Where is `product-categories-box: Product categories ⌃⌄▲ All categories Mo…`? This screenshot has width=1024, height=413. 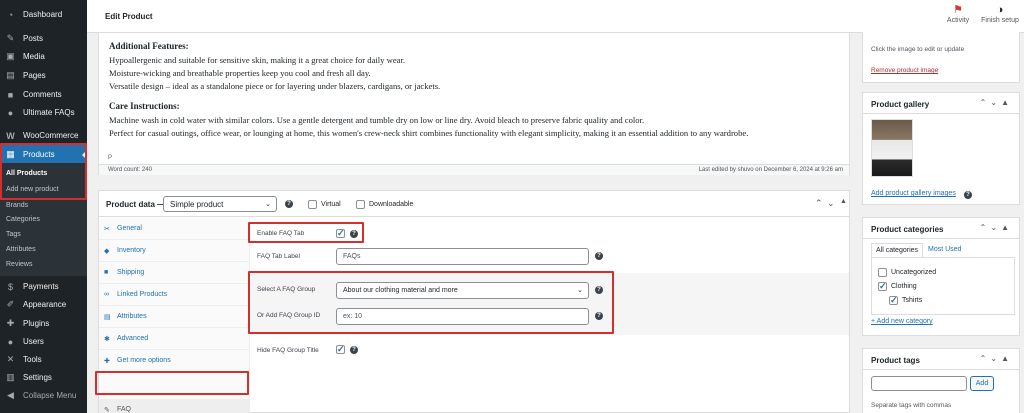
product-categories-box: Product categories ⌃⌄▲ All categories Mo… is located at coordinates (941, 276).